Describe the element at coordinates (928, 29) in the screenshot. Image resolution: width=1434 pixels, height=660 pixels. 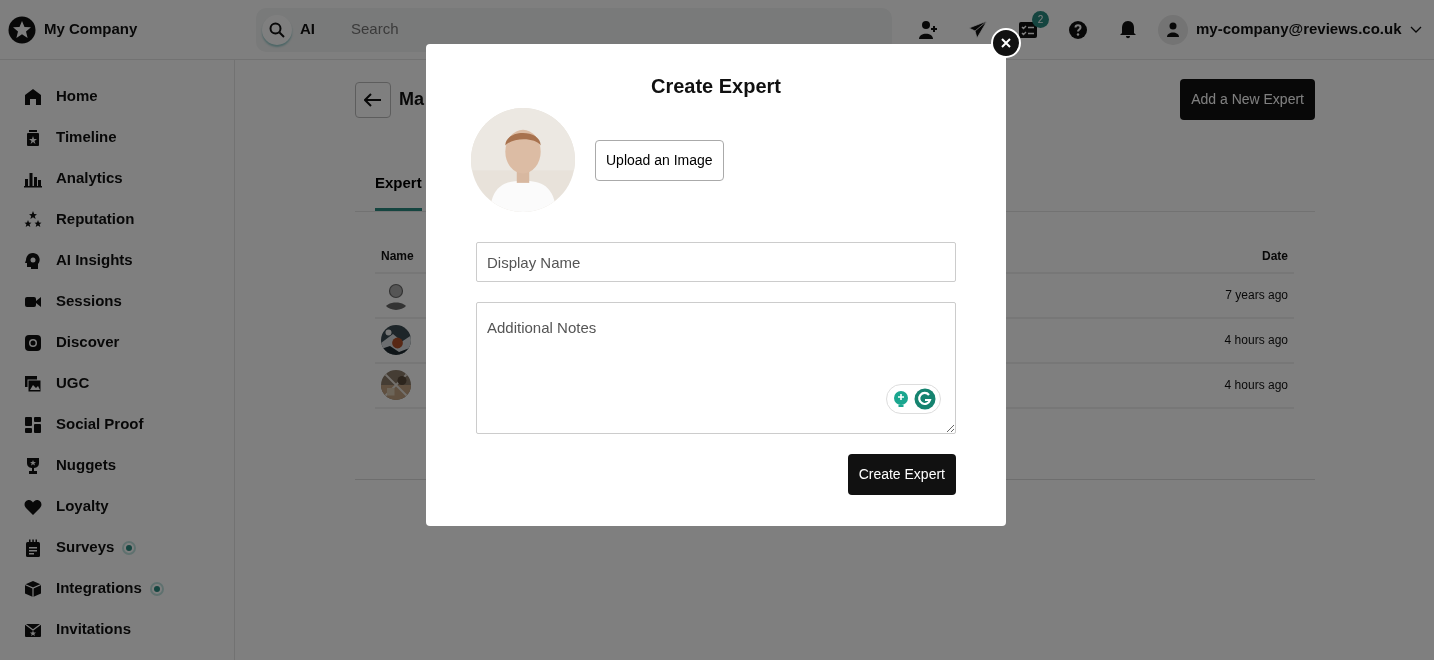
I see `add-user-icon` at that location.